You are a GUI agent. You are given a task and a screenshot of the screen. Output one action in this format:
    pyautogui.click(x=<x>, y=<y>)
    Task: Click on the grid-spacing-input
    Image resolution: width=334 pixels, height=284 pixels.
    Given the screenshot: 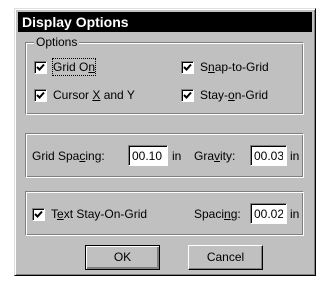 What is the action you would take?
    pyautogui.click(x=148, y=155)
    